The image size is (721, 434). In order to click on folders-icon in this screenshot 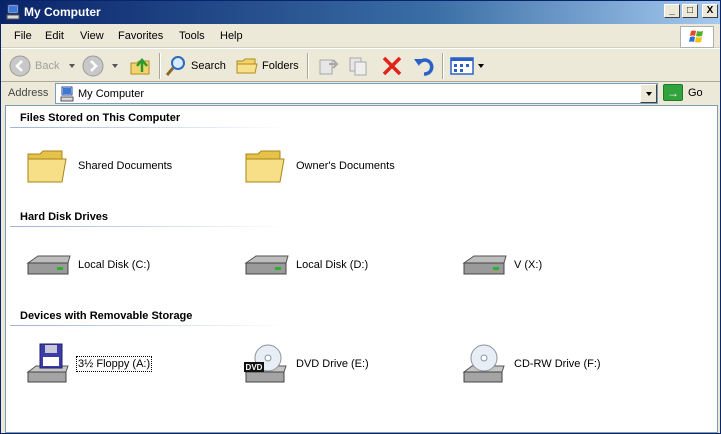, I will do `click(247, 66)`.